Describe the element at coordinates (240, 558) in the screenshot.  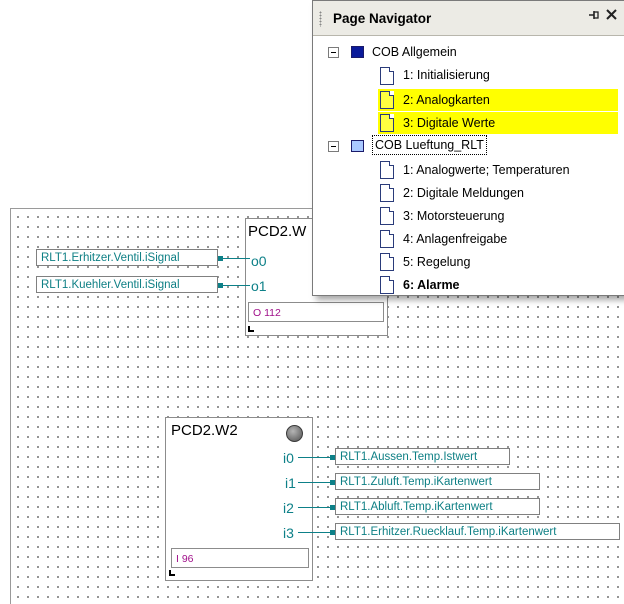
I see `input-module-address: I 96` at that location.